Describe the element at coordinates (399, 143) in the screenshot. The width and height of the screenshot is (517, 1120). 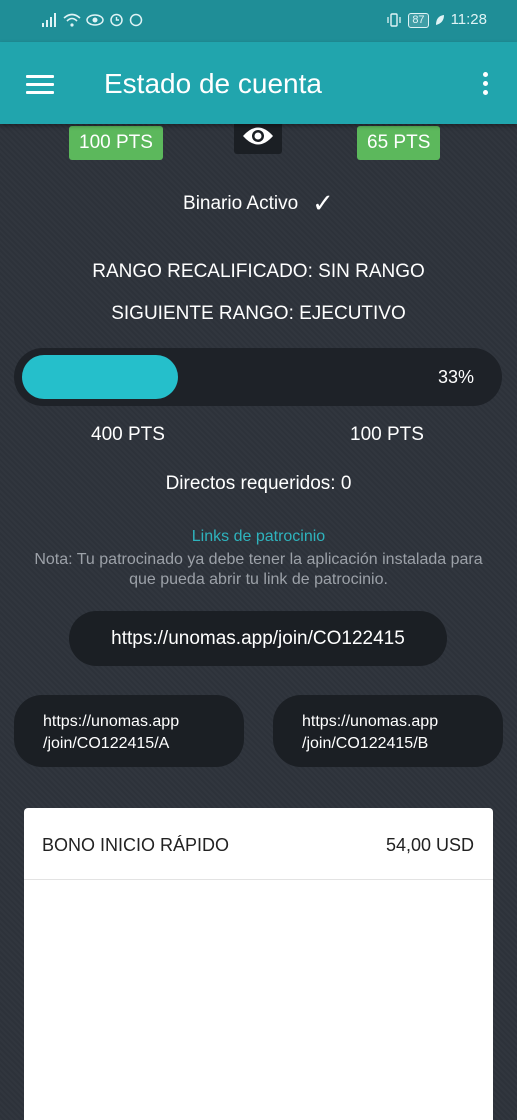
I see `right-points-badge: 65 PTS` at that location.